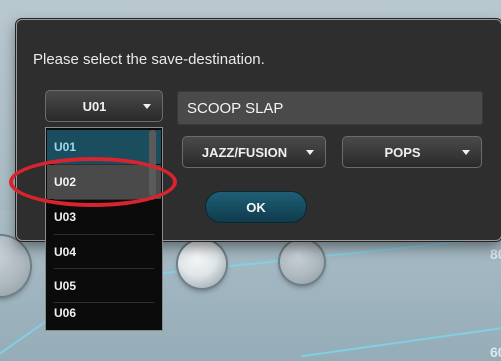 The width and height of the screenshot is (501, 361). Describe the element at coordinates (104, 252) in the screenshot. I see `list-item: U04` at that location.